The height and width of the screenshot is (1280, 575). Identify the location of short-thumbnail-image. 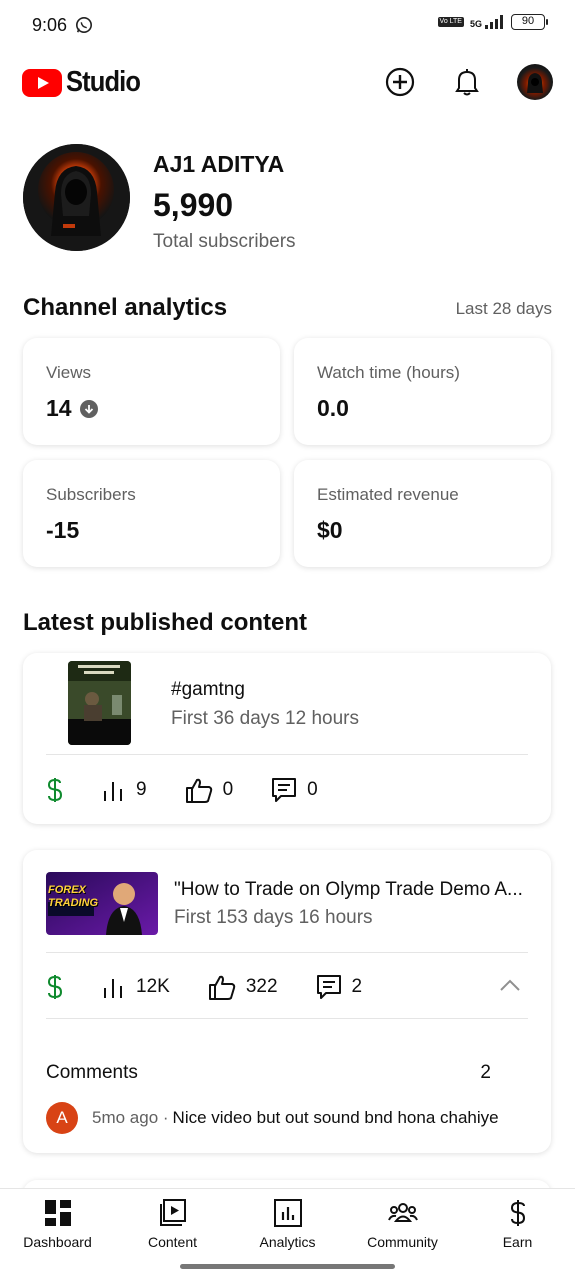
(99, 703).